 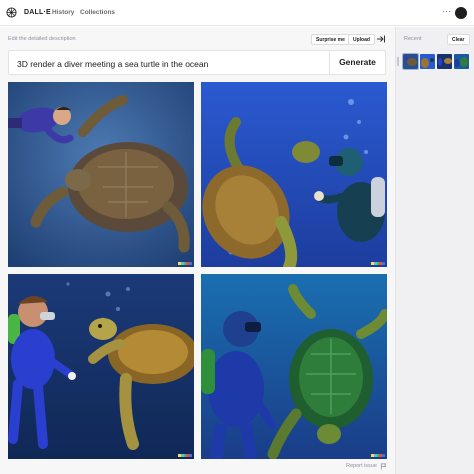 I want to click on report-issue-link: Report issue, so click(x=361, y=466).